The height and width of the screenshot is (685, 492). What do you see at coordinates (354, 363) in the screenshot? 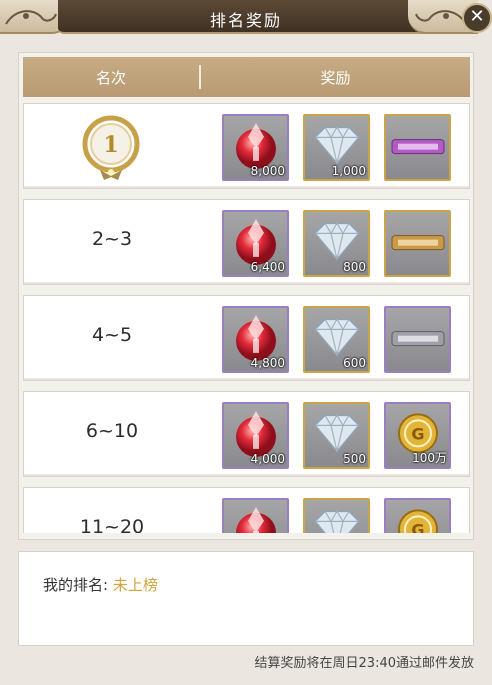
I see `reward-quantity: 600` at bounding box center [354, 363].